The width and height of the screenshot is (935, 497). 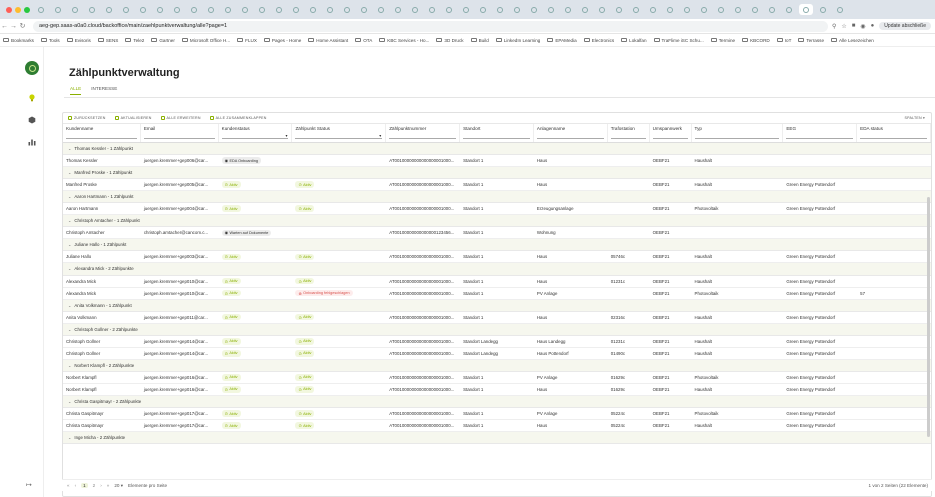 What do you see at coordinates (497, 365) in the screenshot?
I see `group-row: ⌄ Norbert Klampfl - 2 Zählpunkte` at bounding box center [497, 365].